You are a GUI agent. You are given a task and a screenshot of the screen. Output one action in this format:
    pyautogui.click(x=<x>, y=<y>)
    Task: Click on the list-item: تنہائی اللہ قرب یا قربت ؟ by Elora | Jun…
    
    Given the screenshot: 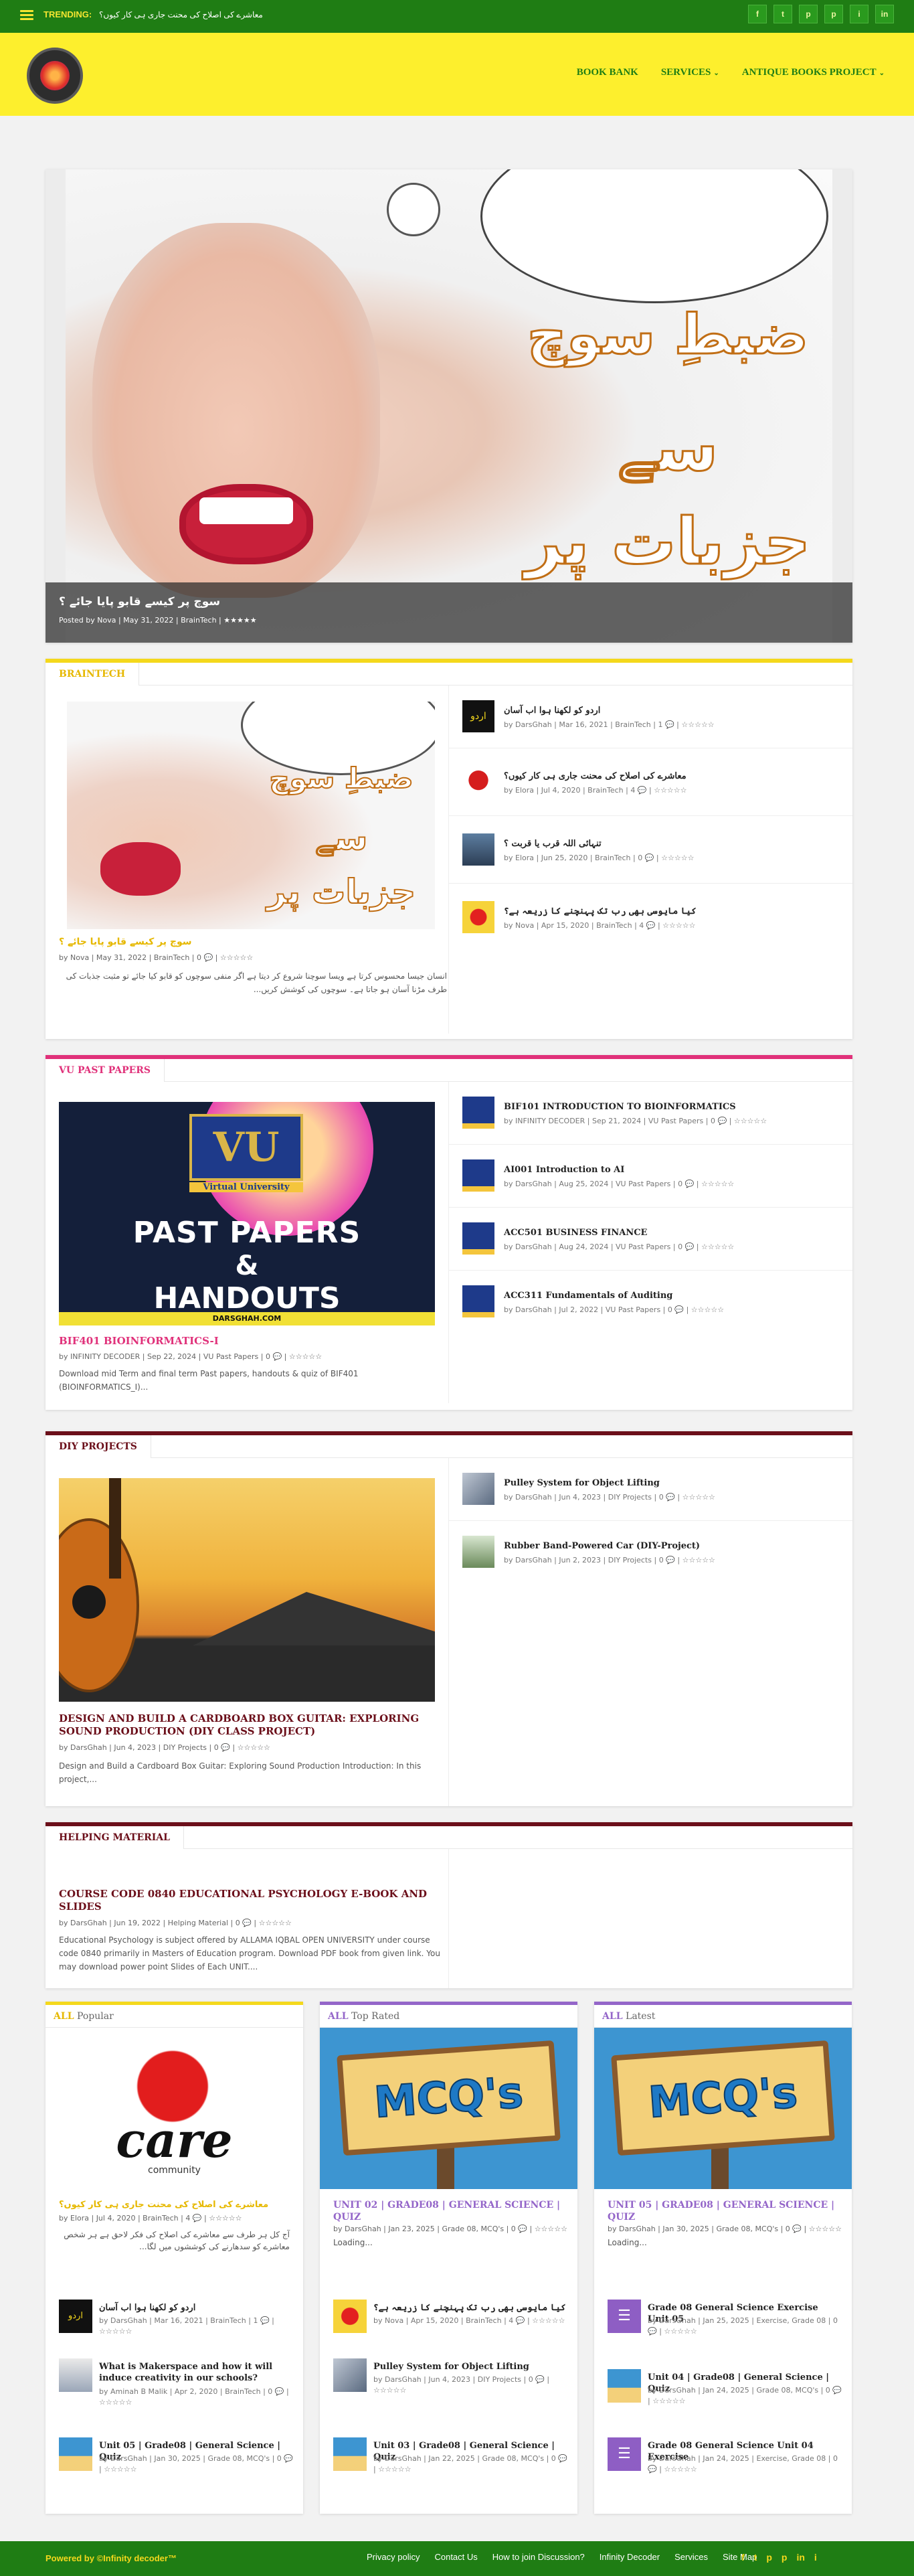 What is the action you would take?
    pyautogui.click(x=650, y=850)
    